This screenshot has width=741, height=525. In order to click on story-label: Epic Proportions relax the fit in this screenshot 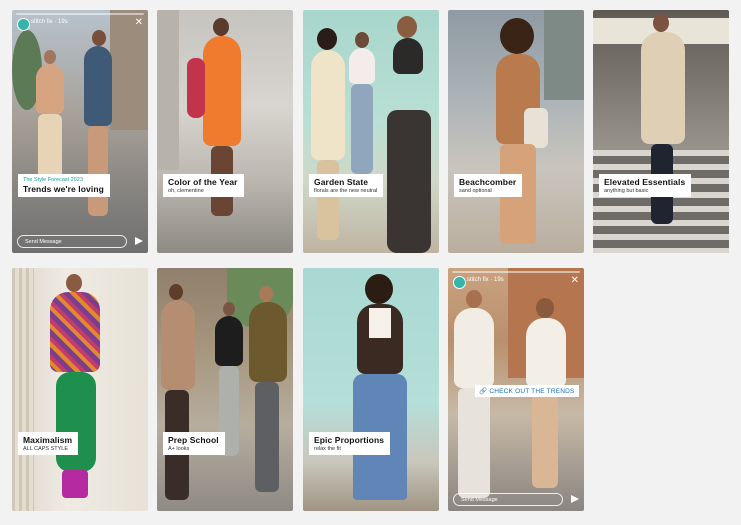, I will do `click(350, 443)`.